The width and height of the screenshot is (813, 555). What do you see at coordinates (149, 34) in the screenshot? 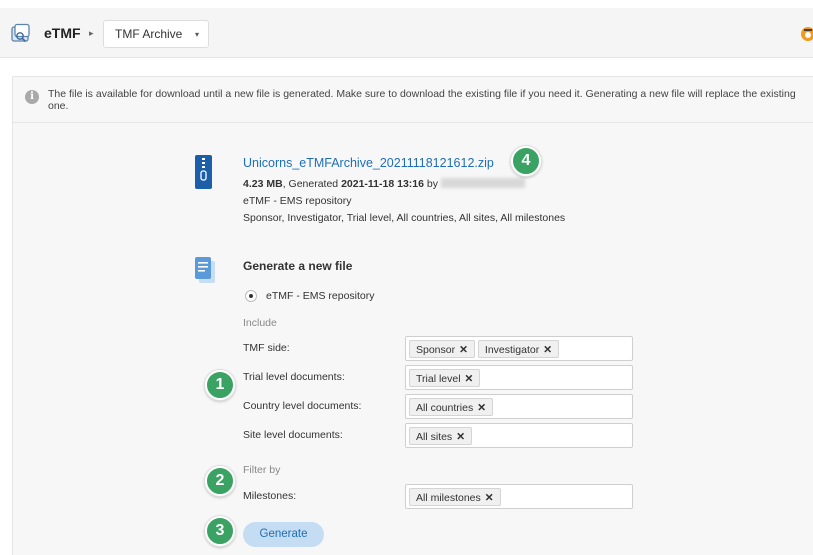
I see `breadcrumb-label: TMF Archive` at bounding box center [149, 34].